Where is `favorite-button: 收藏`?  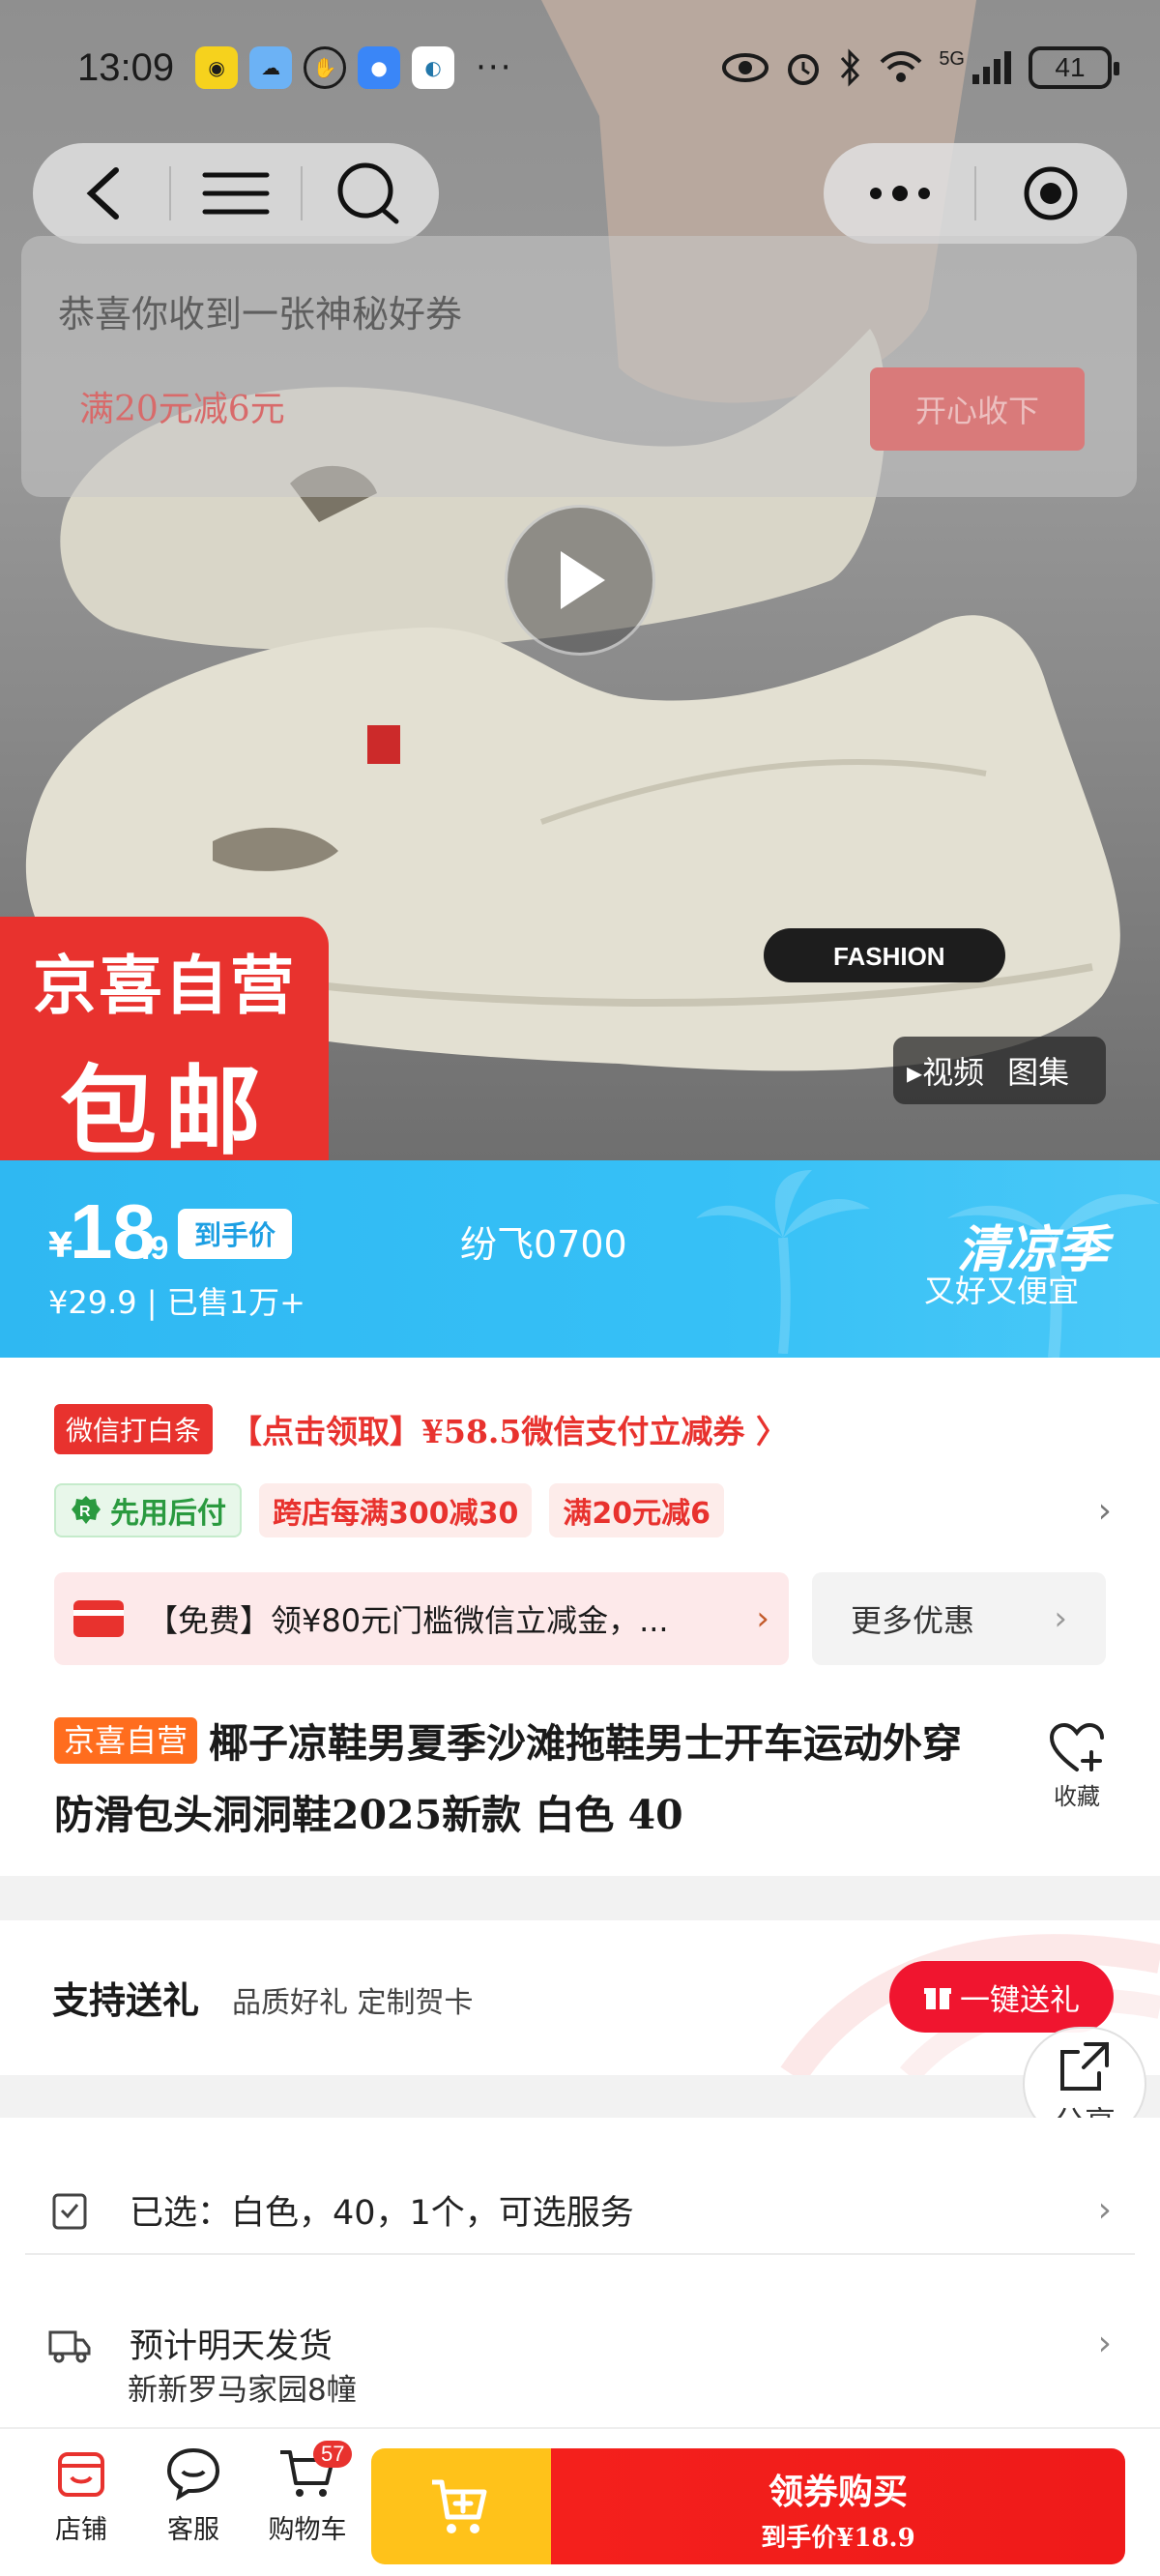
favorite-button: 收藏 is located at coordinates (1077, 1766).